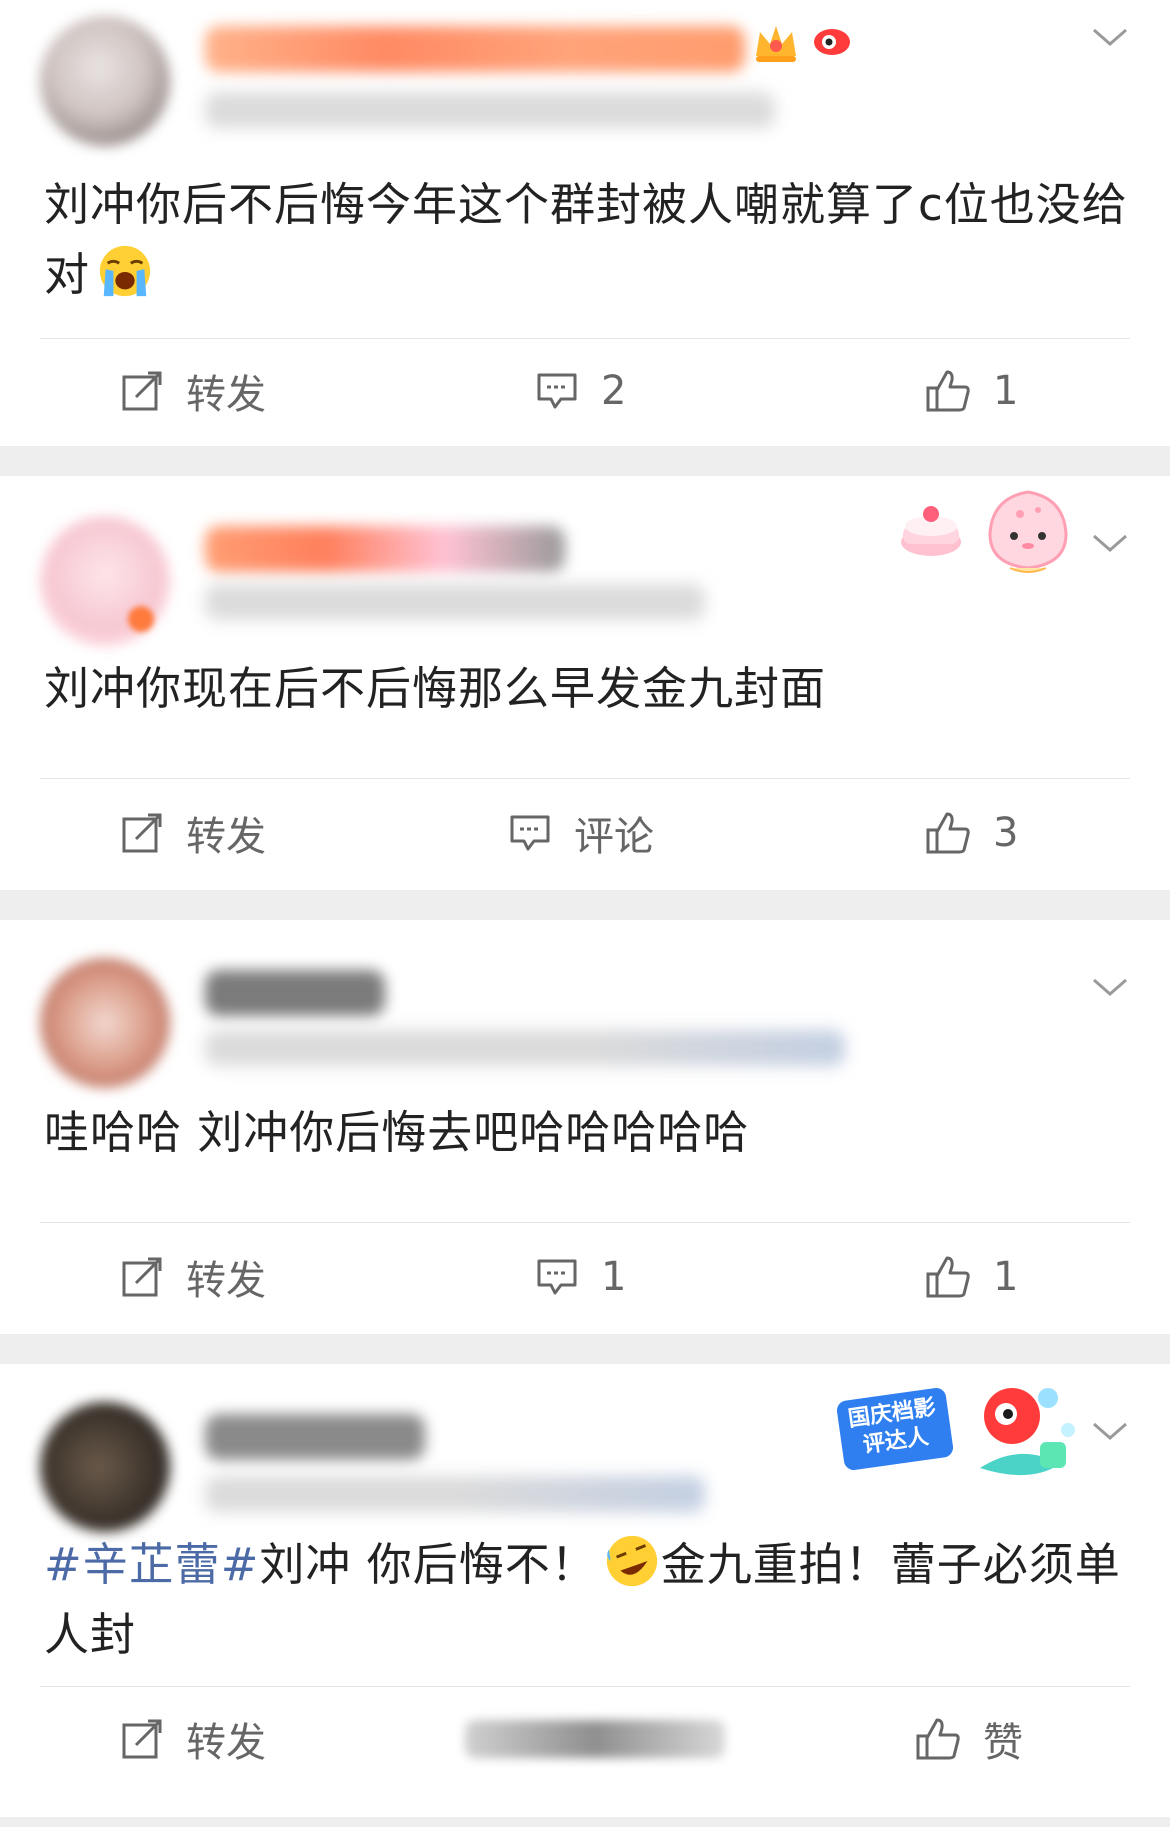 This screenshot has width=1170, height=1827. I want to click on comment-button, so click(595, 1739).